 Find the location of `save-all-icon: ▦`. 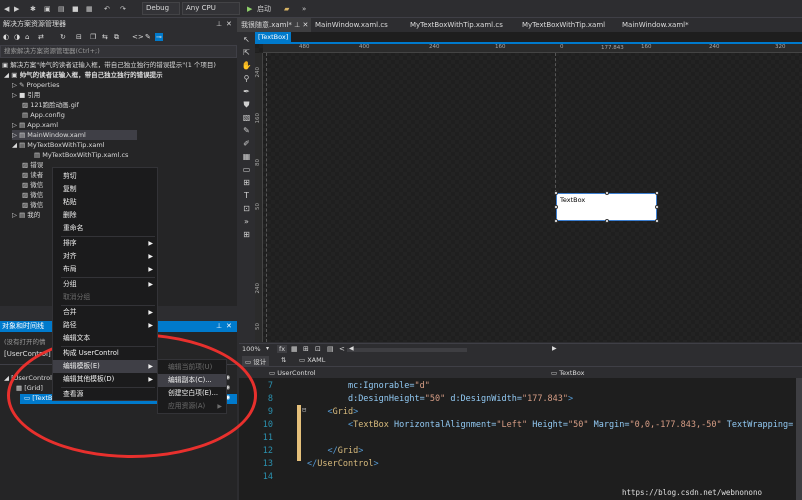

save-all-icon: ▦ is located at coordinates (89, 9).